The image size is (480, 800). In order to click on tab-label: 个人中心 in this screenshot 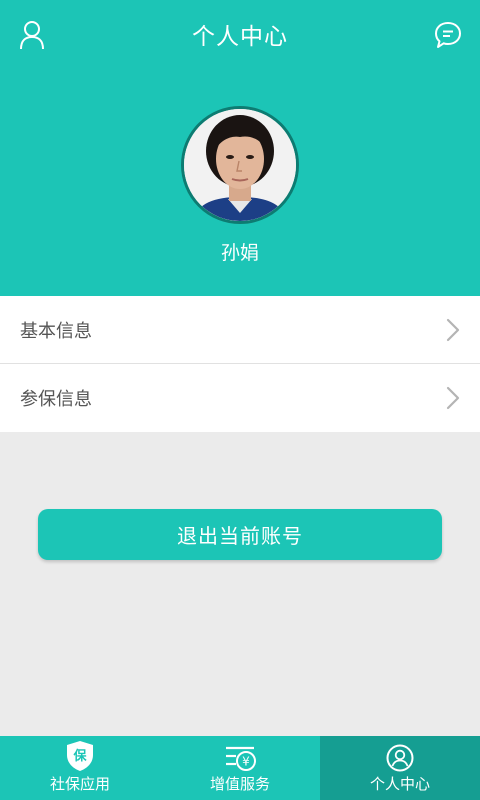, I will do `click(399, 784)`.